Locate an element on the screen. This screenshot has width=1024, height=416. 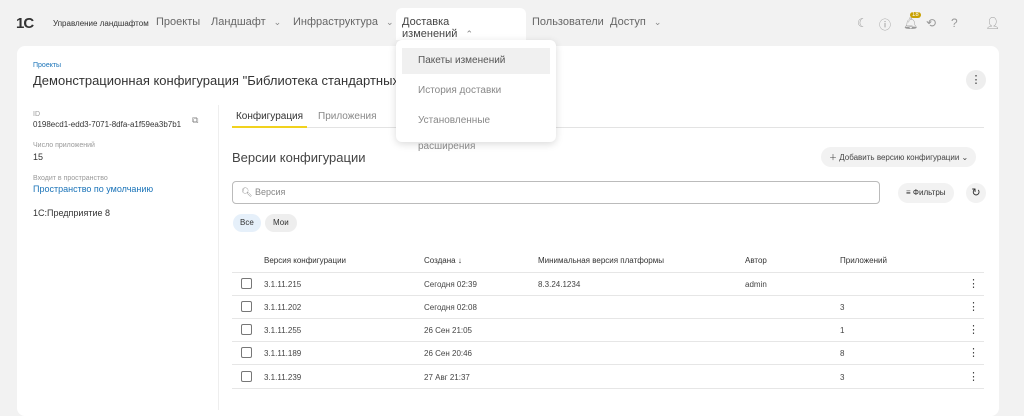
cell-created: Сегодня 02:39 is located at coordinates (450, 284).